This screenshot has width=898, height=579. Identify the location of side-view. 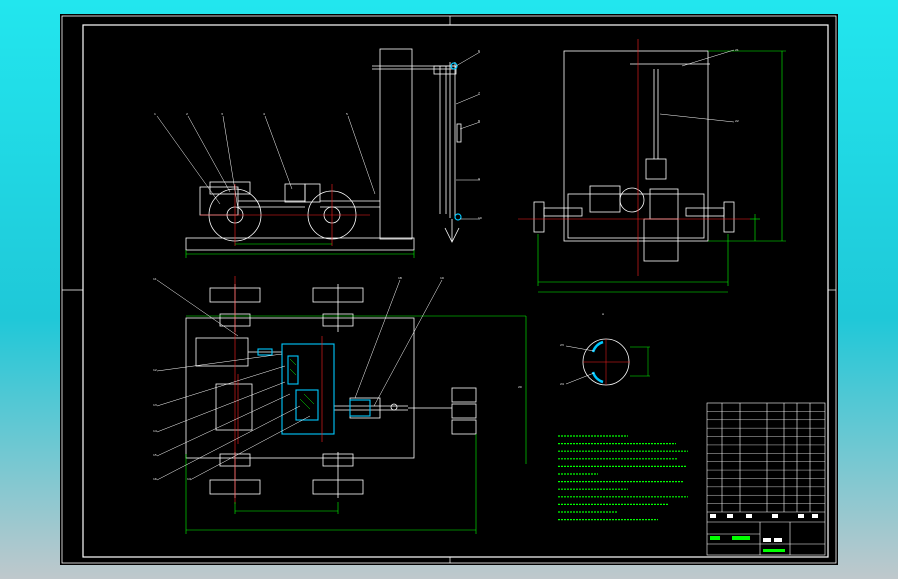
(321, 149).